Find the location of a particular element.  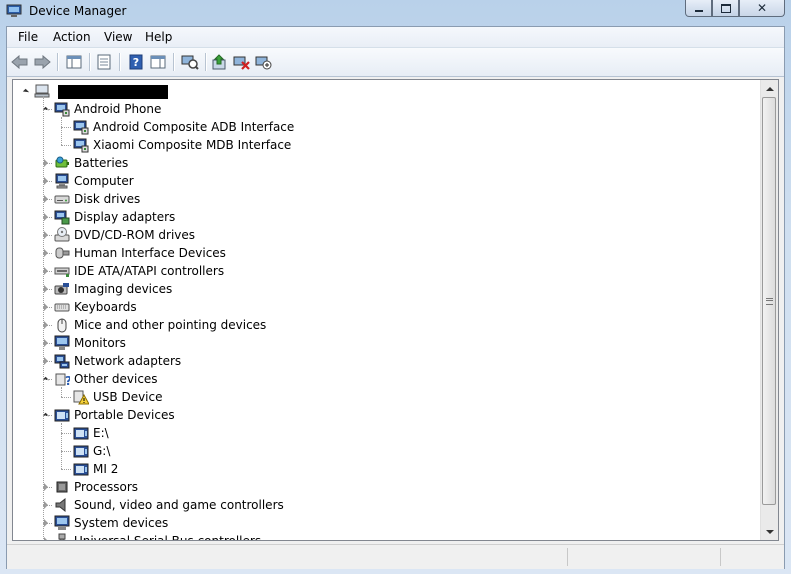

tree-device-row: Android Composite ADB Interface is located at coordinates (383, 127).